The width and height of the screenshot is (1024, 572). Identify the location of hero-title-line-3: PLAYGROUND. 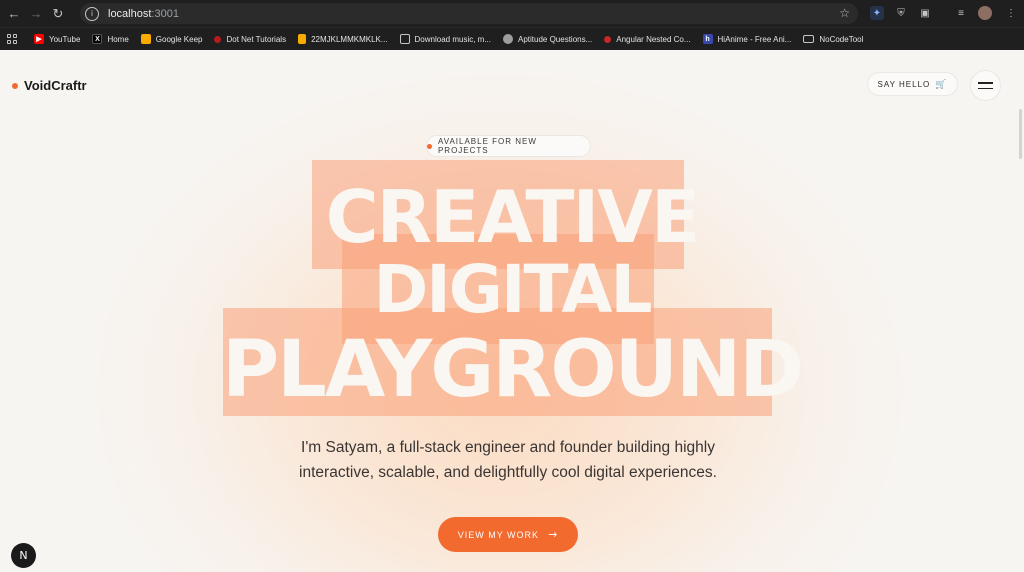
(512, 370).